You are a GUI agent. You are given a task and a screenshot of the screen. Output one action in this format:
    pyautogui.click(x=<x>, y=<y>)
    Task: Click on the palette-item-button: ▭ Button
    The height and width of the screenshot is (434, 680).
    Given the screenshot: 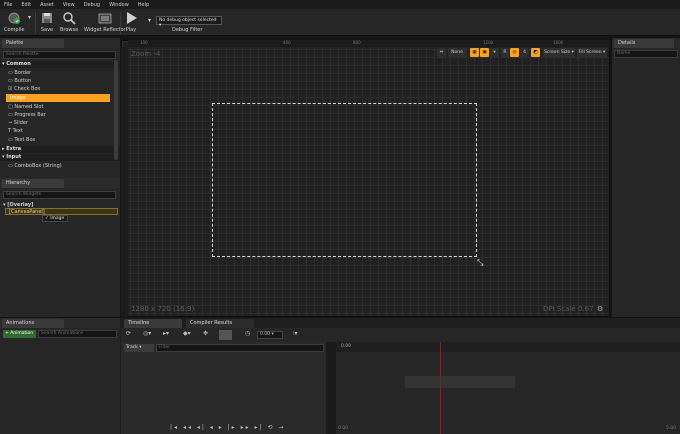 What is the action you would take?
    pyautogui.click(x=19, y=81)
    